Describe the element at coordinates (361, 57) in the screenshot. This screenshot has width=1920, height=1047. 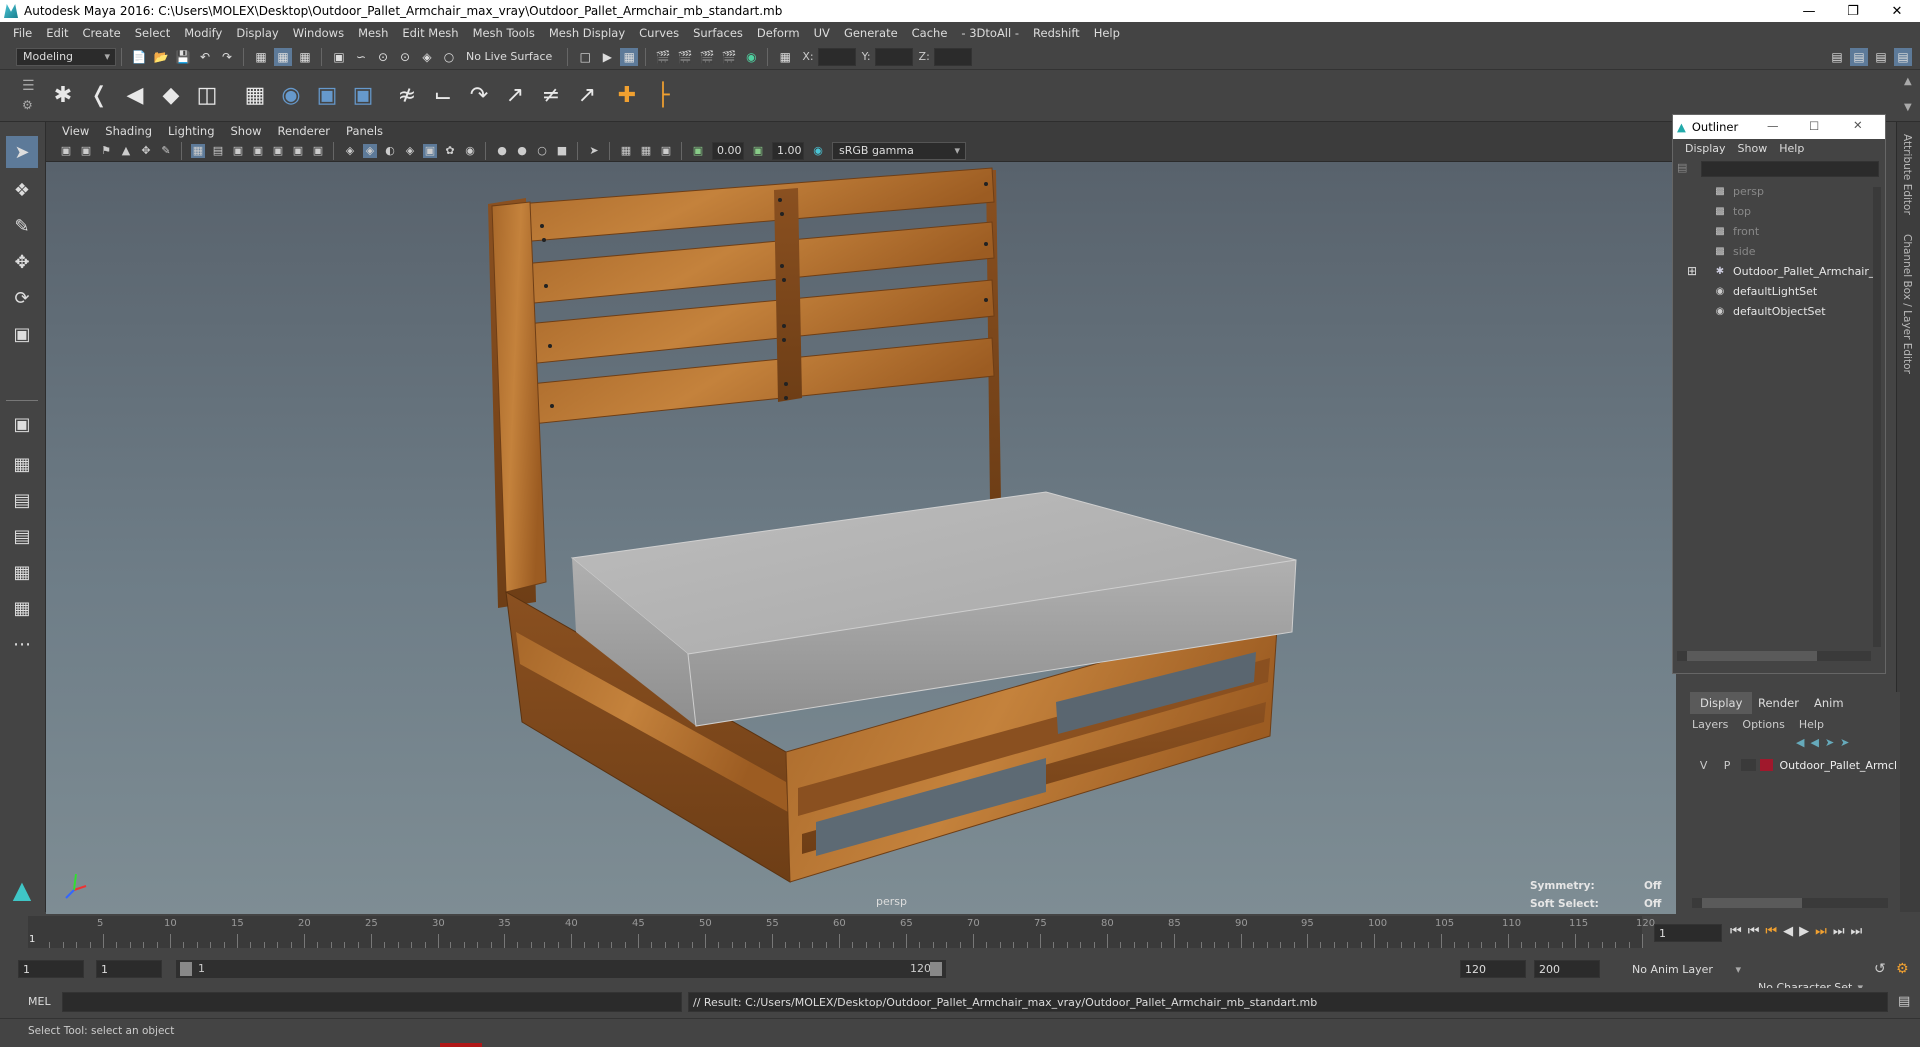
I see `snap-curve-icon: ∽` at that location.